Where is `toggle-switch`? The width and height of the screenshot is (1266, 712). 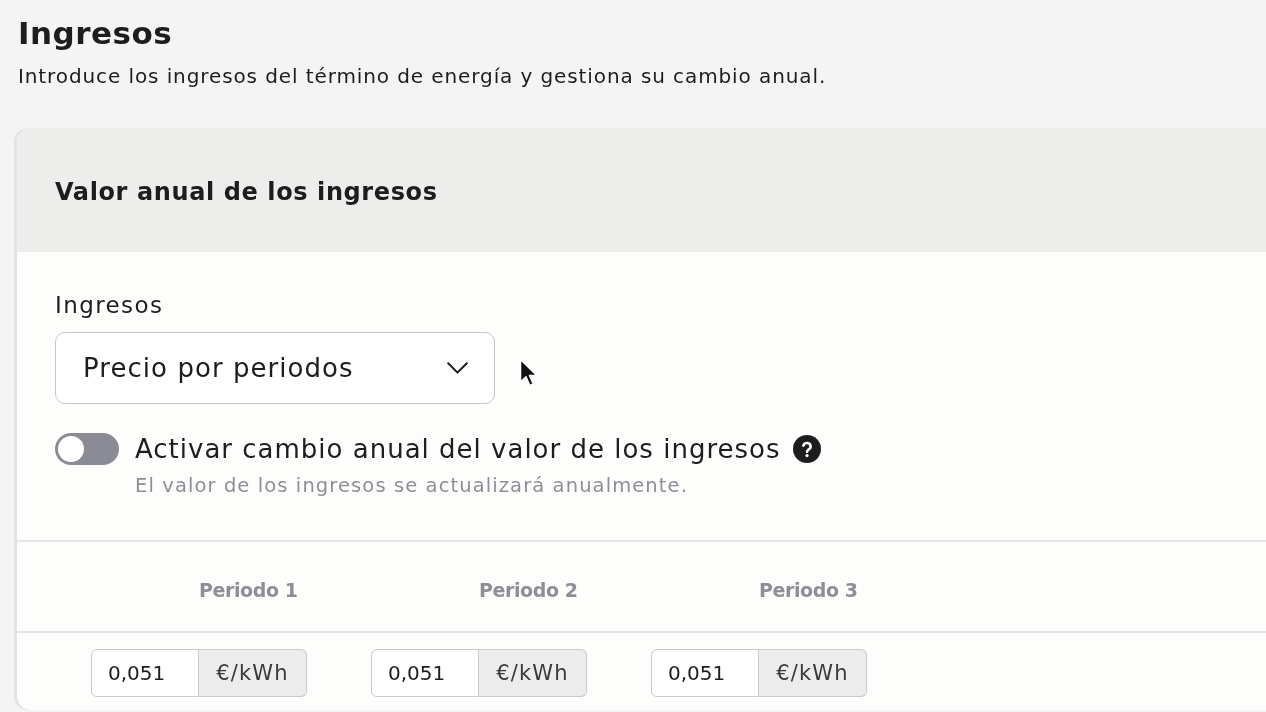
toggle-switch is located at coordinates (87, 449).